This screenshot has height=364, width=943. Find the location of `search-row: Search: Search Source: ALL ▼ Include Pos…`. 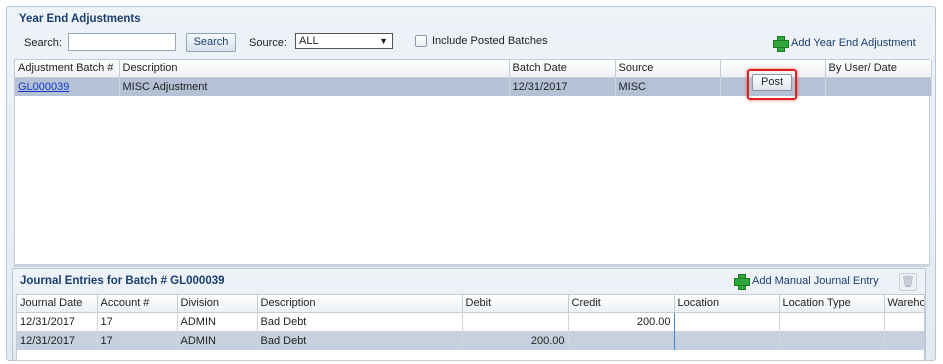

search-row: Search: Search Source: ALL ▼ Include Pos… is located at coordinates (471, 44).